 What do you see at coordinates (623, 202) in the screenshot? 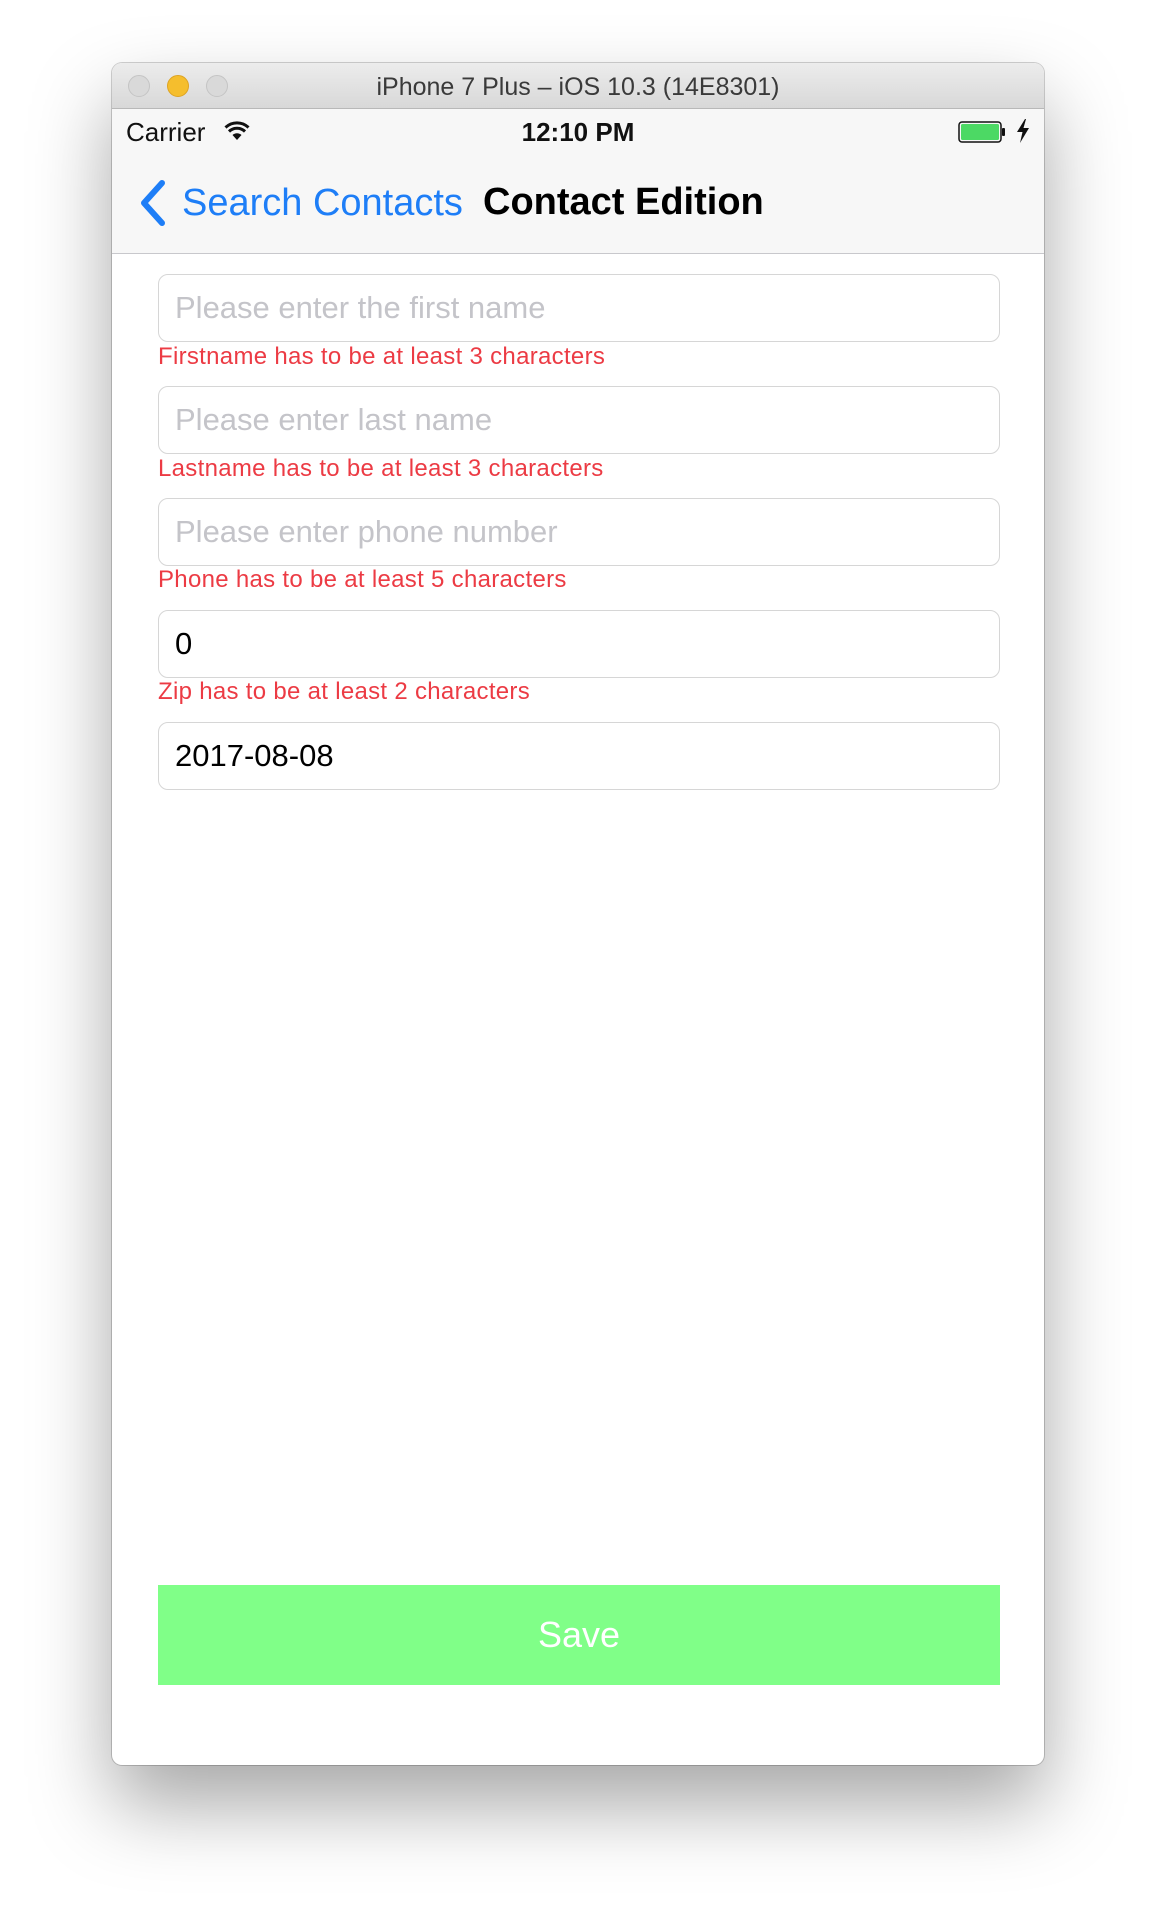
I see `page-title: Contact Edition` at bounding box center [623, 202].